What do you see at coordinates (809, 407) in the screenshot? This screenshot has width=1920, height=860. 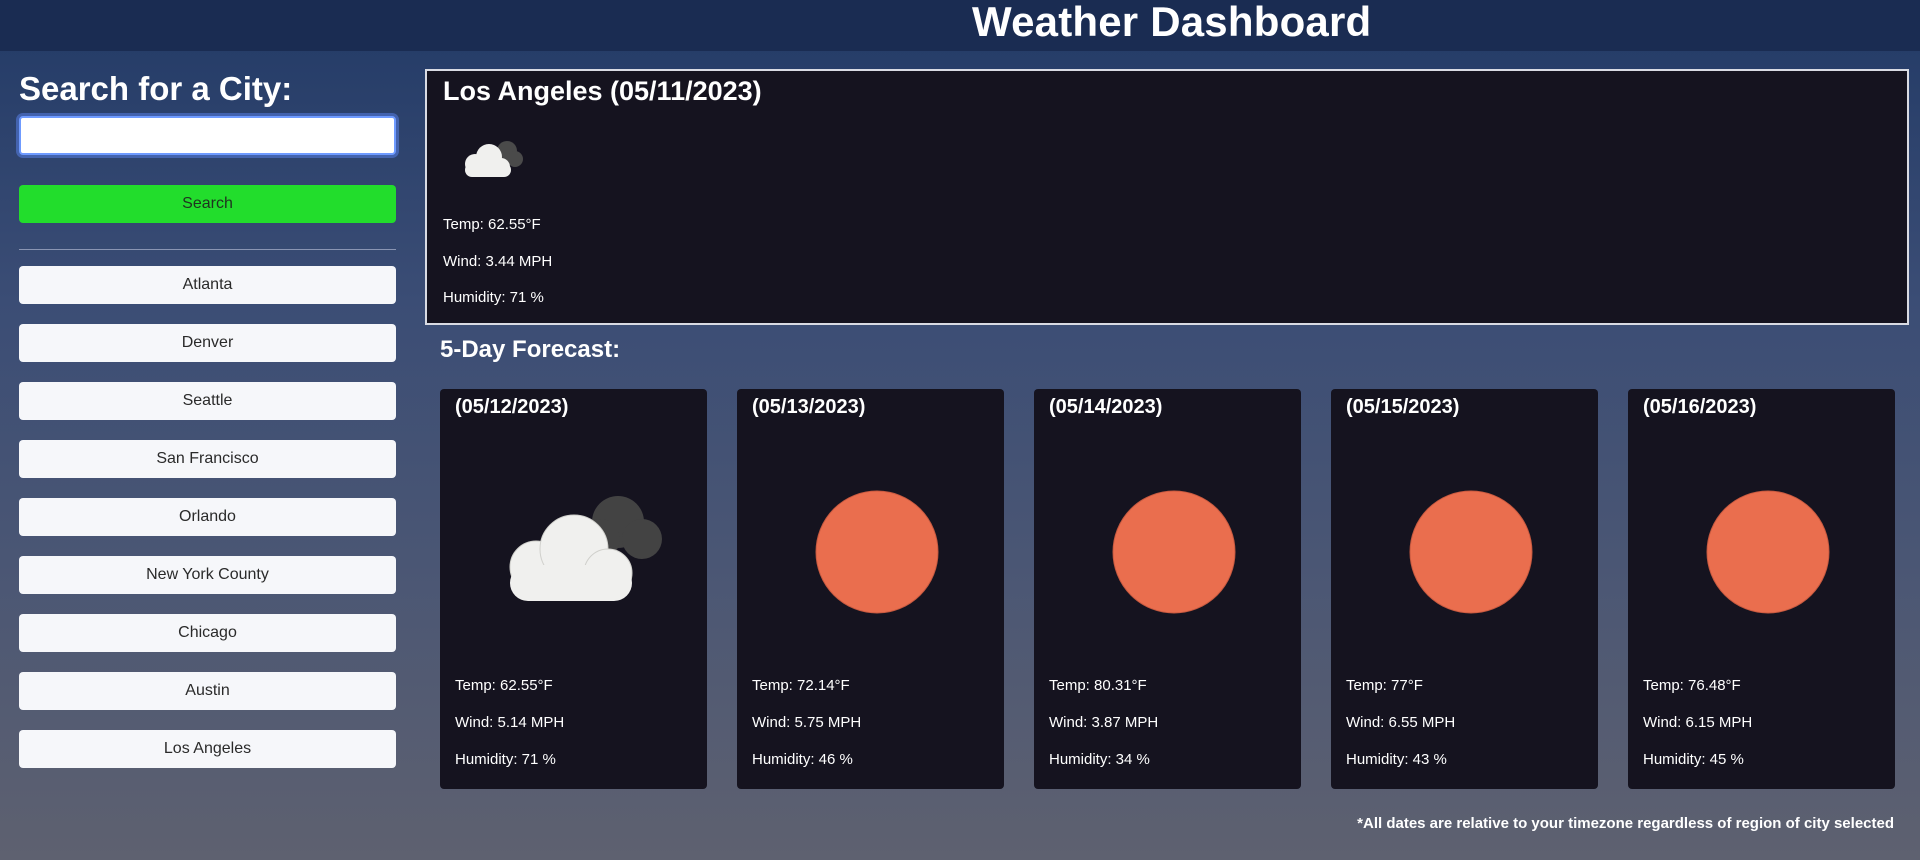 I see `forecast-date: (05/13/2023)` at bounding box center [809, 407].